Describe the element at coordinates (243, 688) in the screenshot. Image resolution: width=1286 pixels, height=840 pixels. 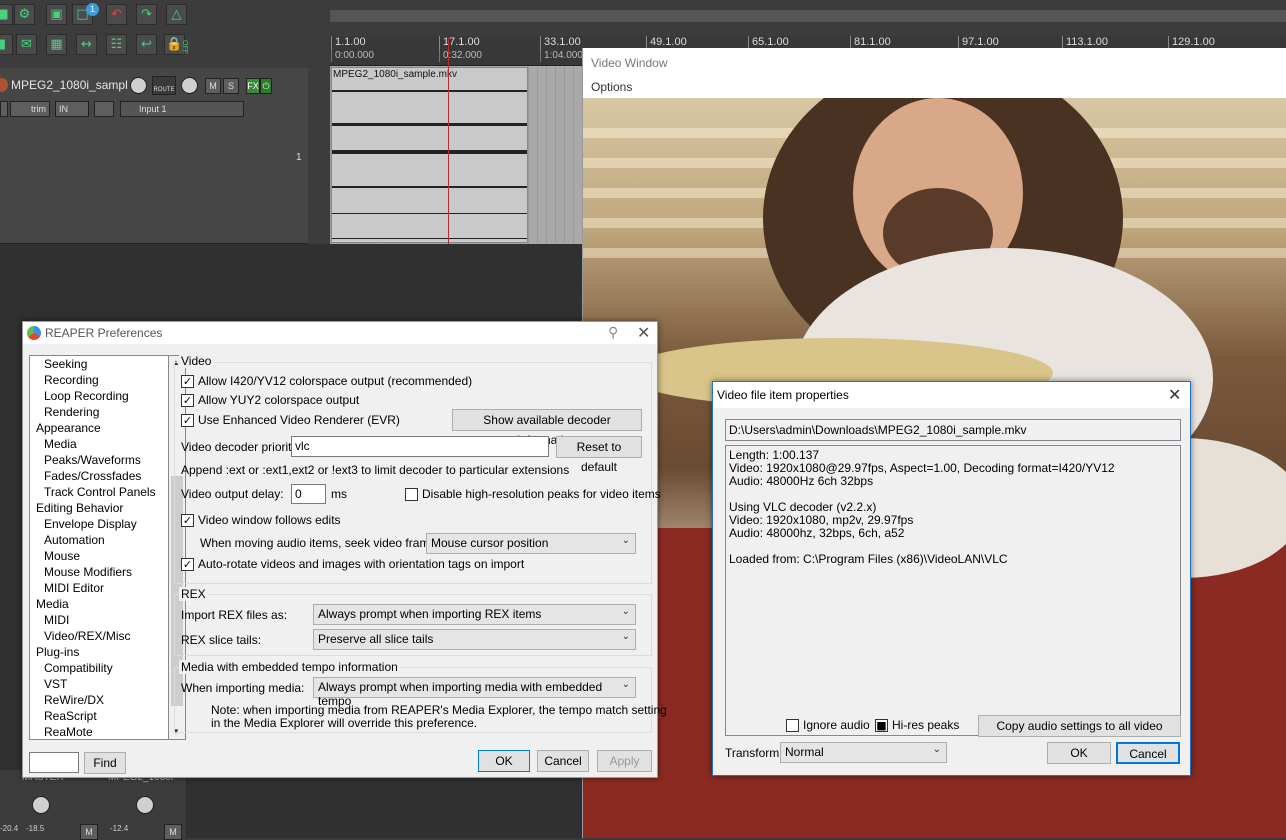
I see `when-importing-label: When importing media:` at that location.